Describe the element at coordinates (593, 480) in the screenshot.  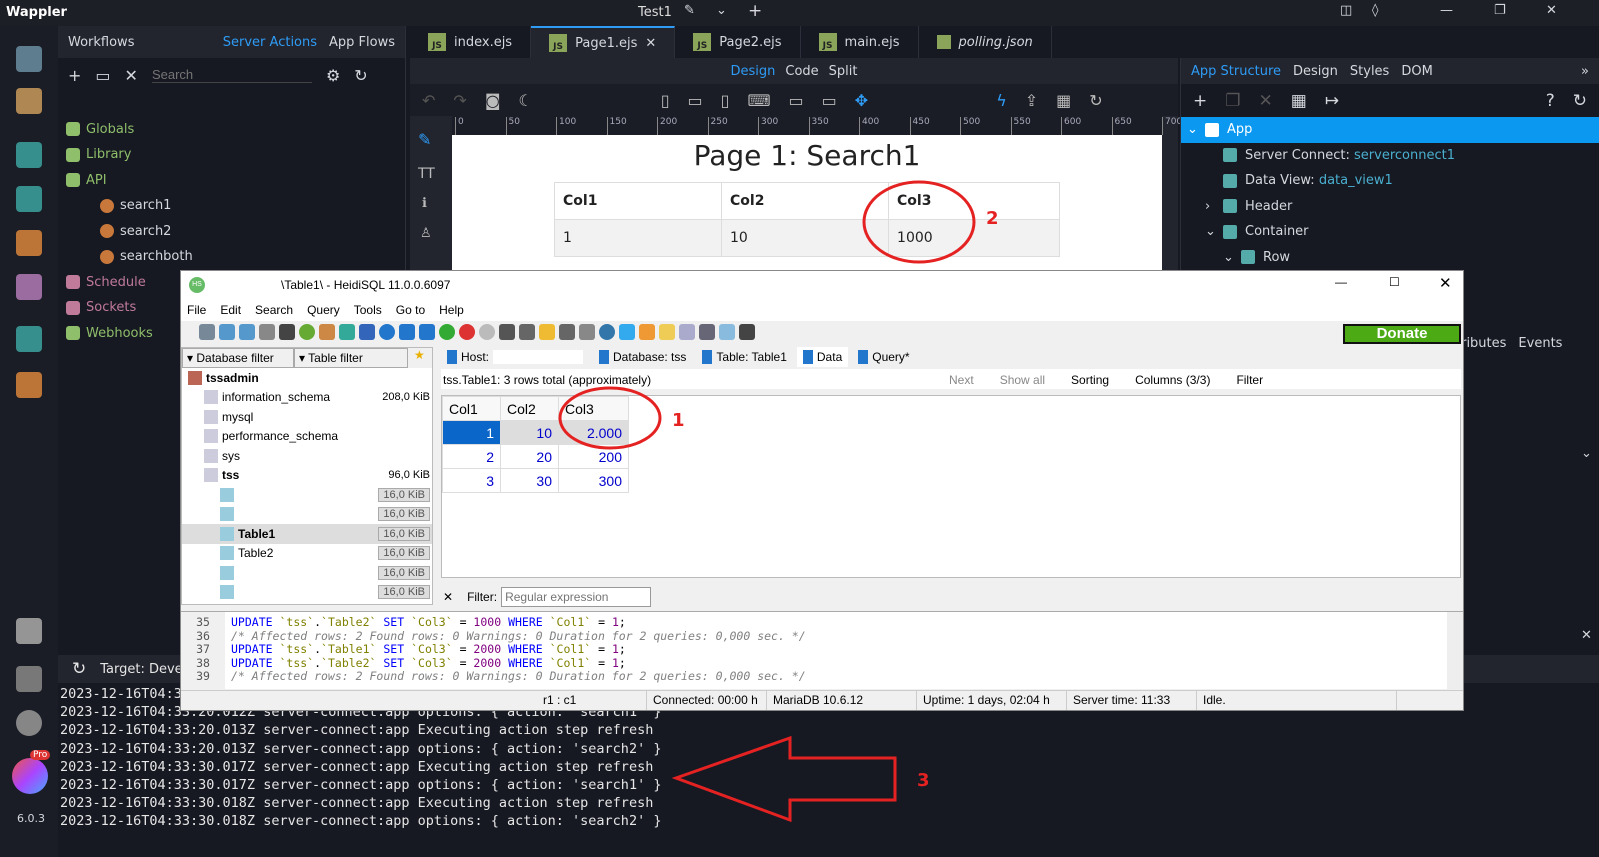
I see `grid-cell: 300` at that location.